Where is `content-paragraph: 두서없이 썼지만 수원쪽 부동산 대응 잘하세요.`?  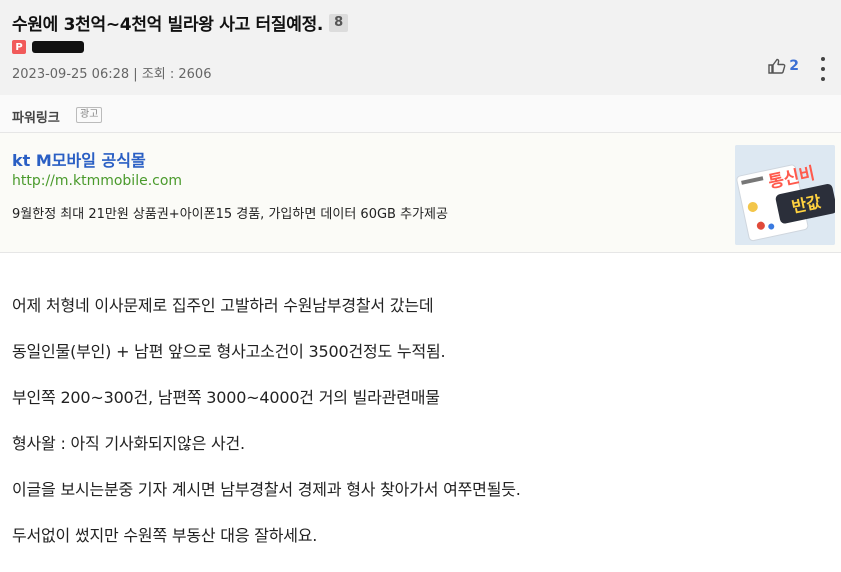
content-paragraph: 두서없이 썼지만 수원쪽 부동산 대응 잘하세요. is located at coordinates (165, 535).